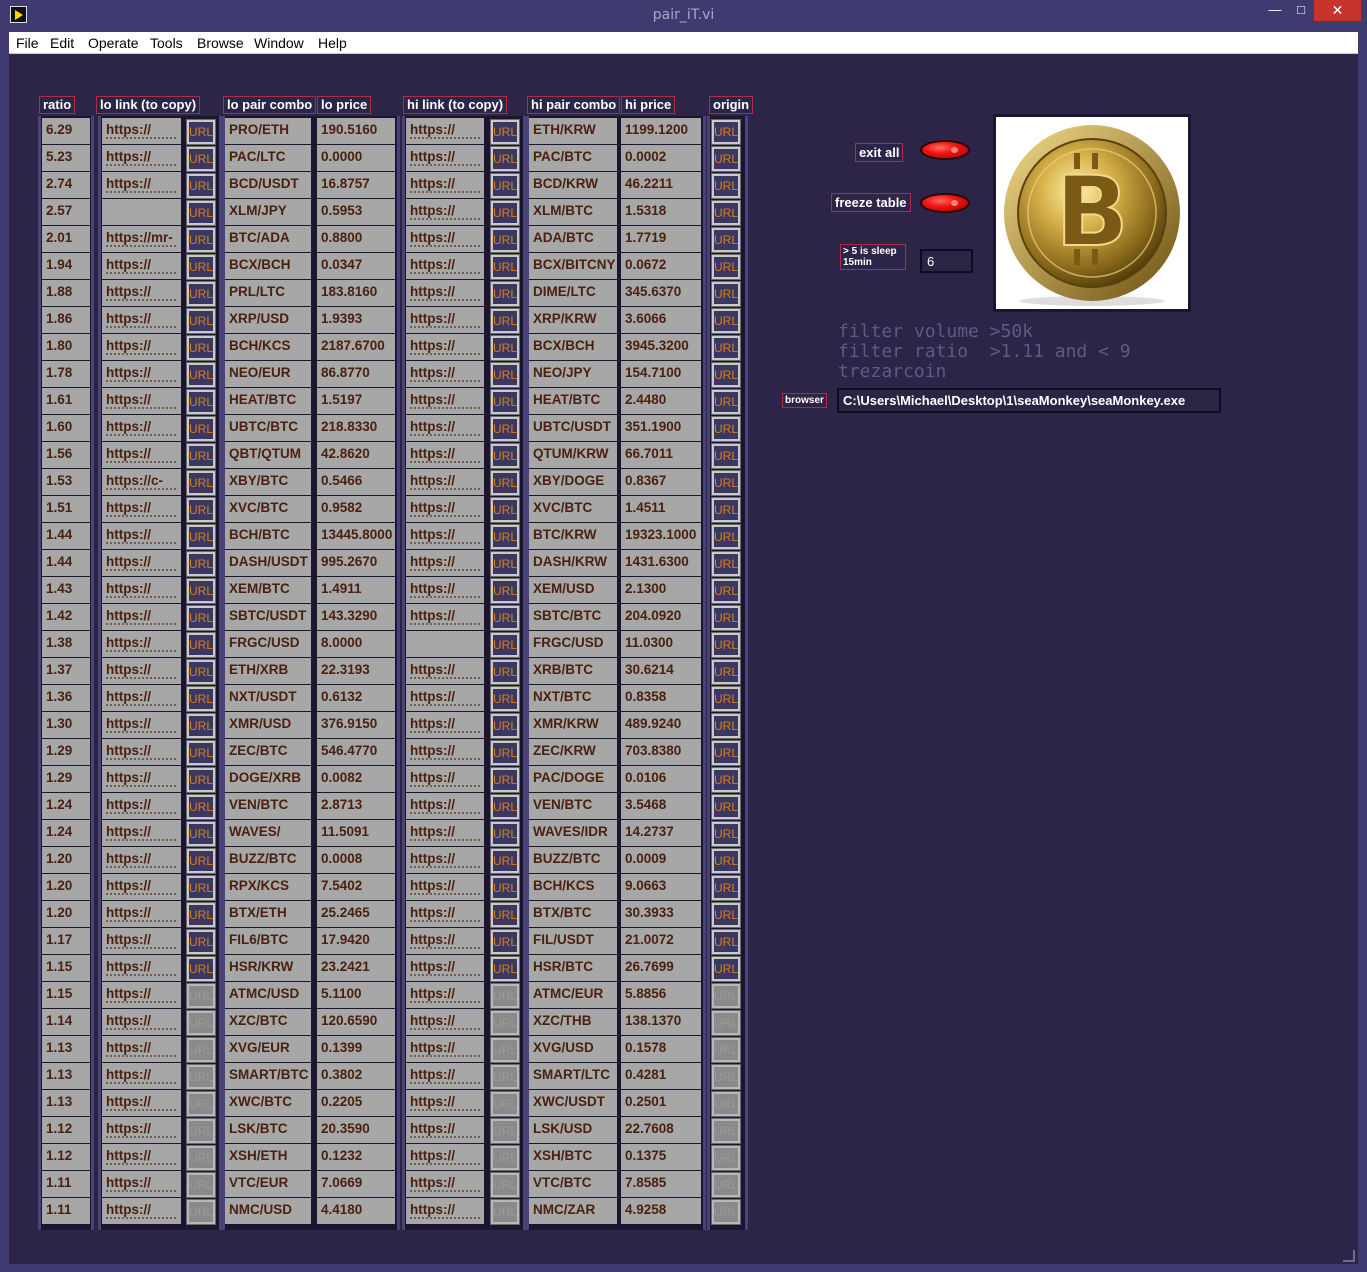 Image resolution: width=1367 pixels, height=1272 pixels. Describe the element at coordinates (945, 203) in the screenshot. I see `freeze-table-toggle` at that location.